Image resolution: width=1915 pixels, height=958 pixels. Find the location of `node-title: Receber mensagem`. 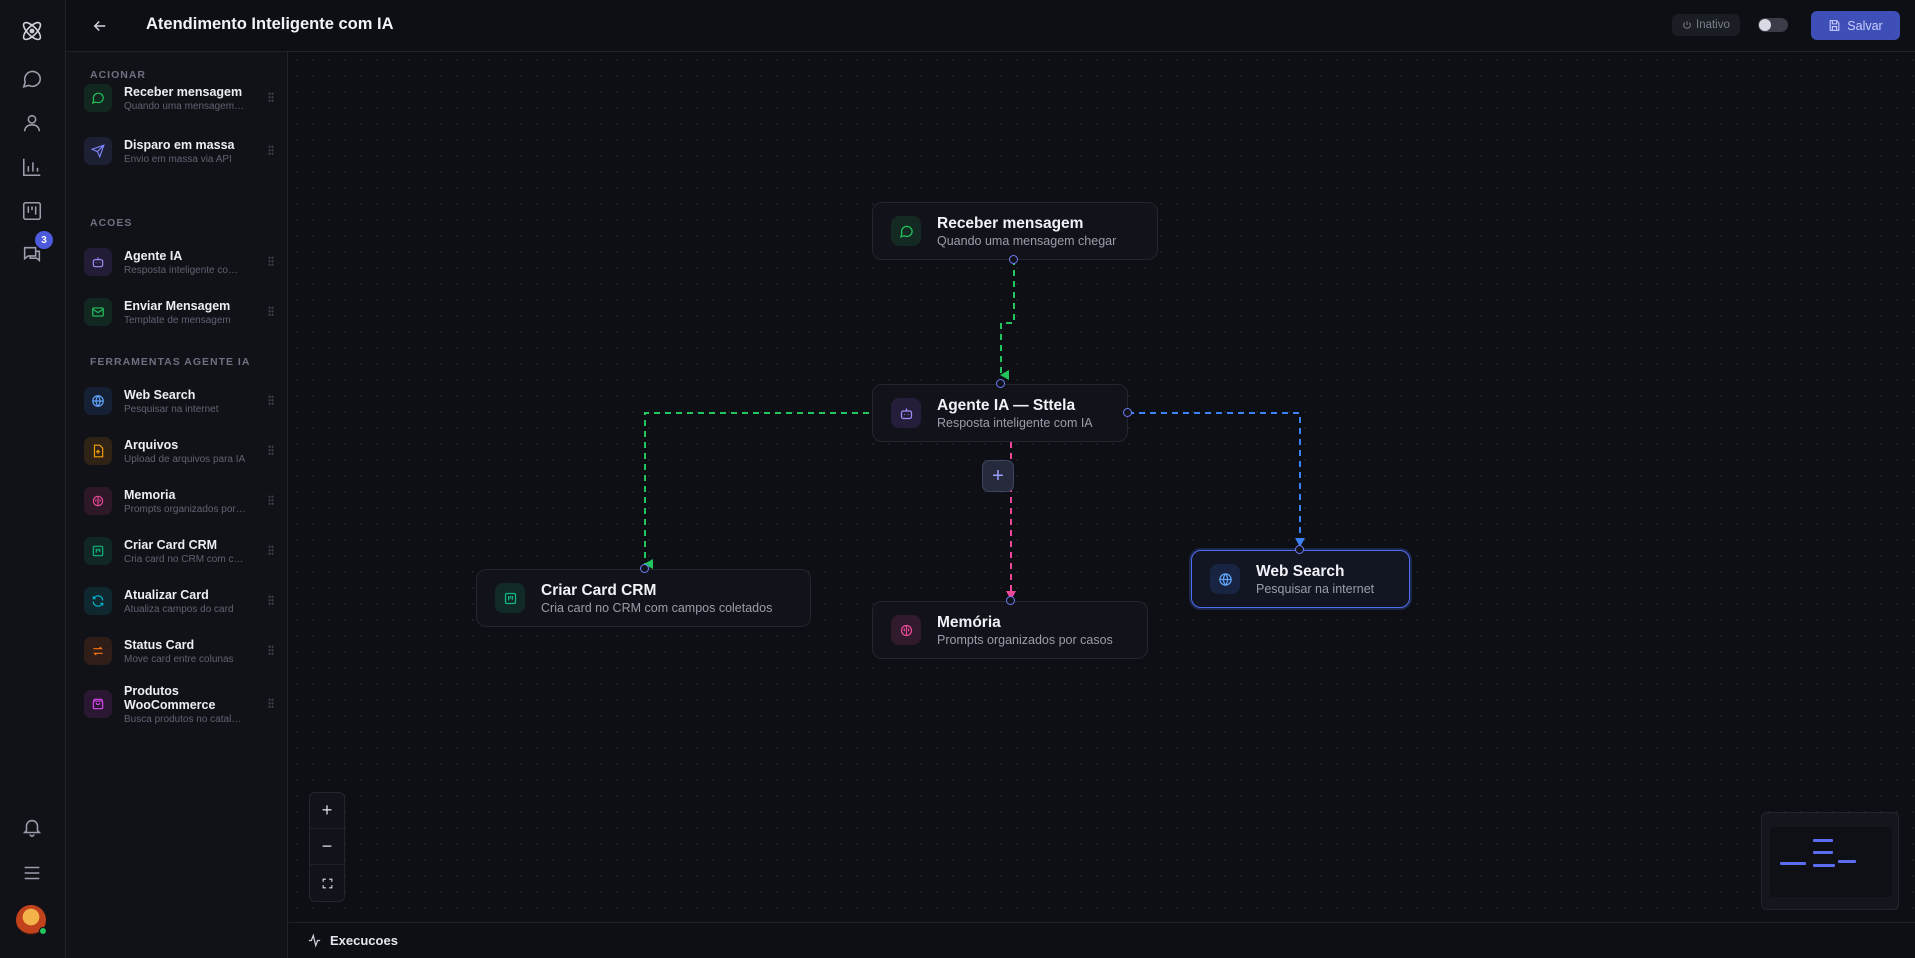

node-title: Receber mensagem is located at coordinates (1010, 223).